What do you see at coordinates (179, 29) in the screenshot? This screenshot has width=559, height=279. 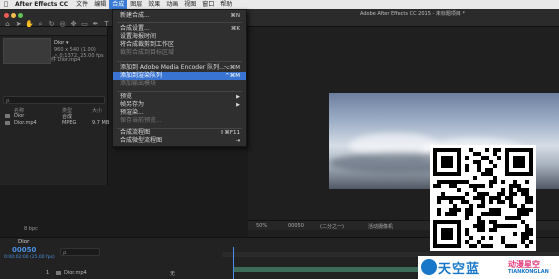 I see `menu-item-comp-settings: 合成设置... ⌘K` at bounding box center [179, 29].